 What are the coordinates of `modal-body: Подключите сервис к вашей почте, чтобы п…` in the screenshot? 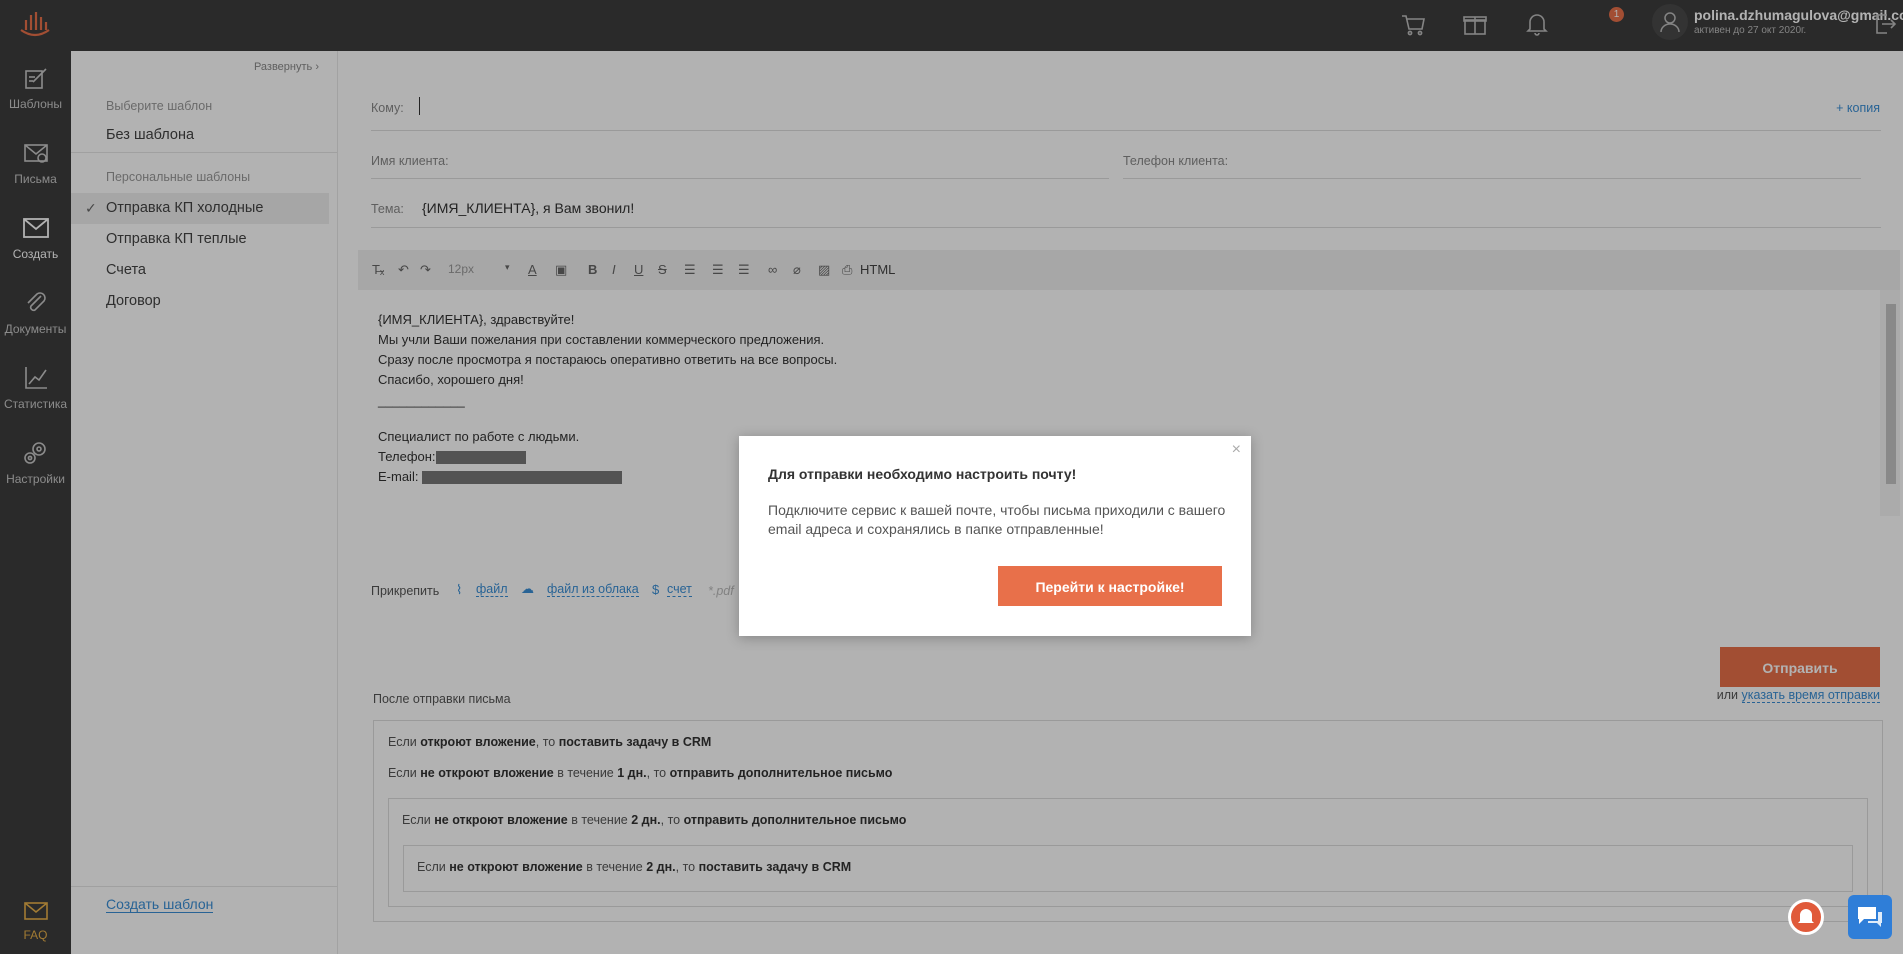 It's located at (997, 519).